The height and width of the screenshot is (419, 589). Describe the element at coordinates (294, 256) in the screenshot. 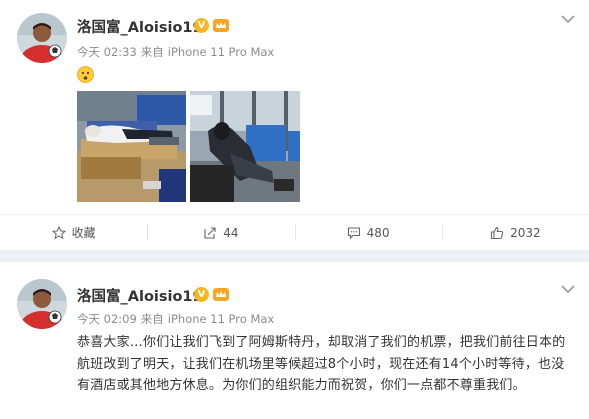

I see `post-separator` at that location.